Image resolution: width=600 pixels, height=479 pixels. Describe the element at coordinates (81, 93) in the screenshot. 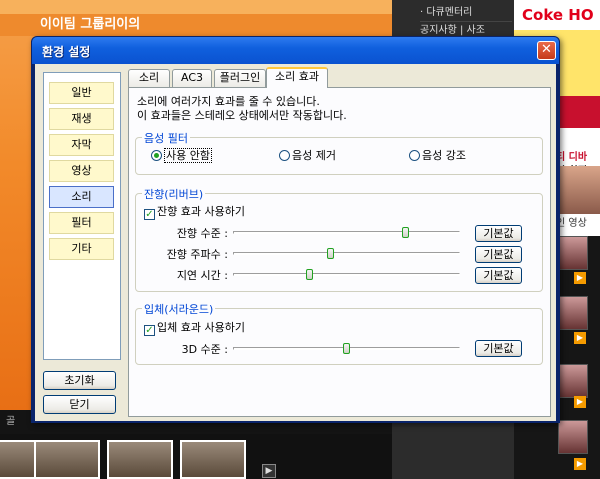

I see `category-general: 일반` at that location.